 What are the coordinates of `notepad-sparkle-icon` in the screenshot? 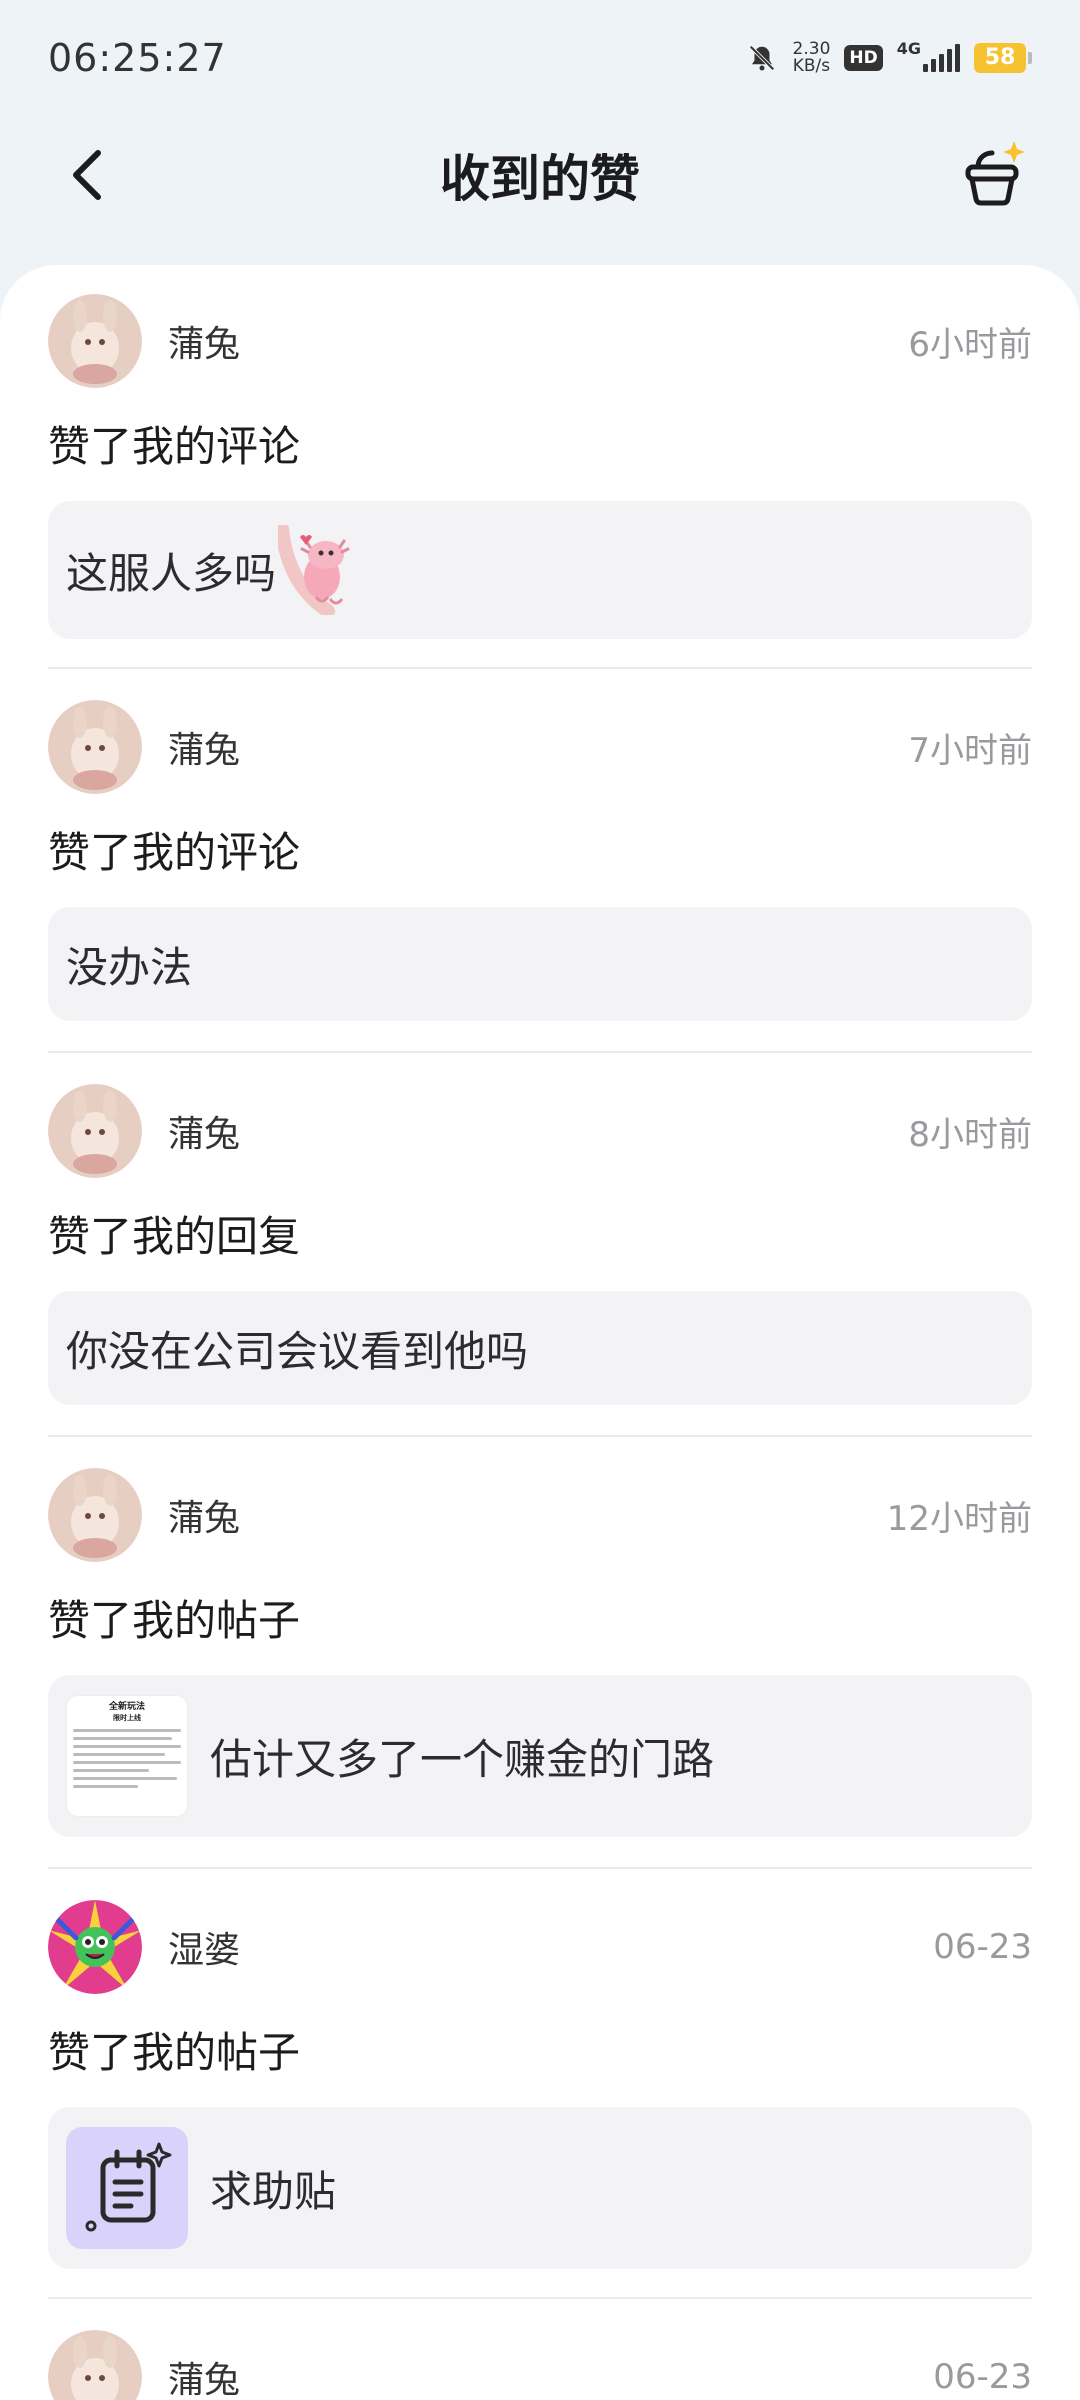 It's located at (128, 2187).